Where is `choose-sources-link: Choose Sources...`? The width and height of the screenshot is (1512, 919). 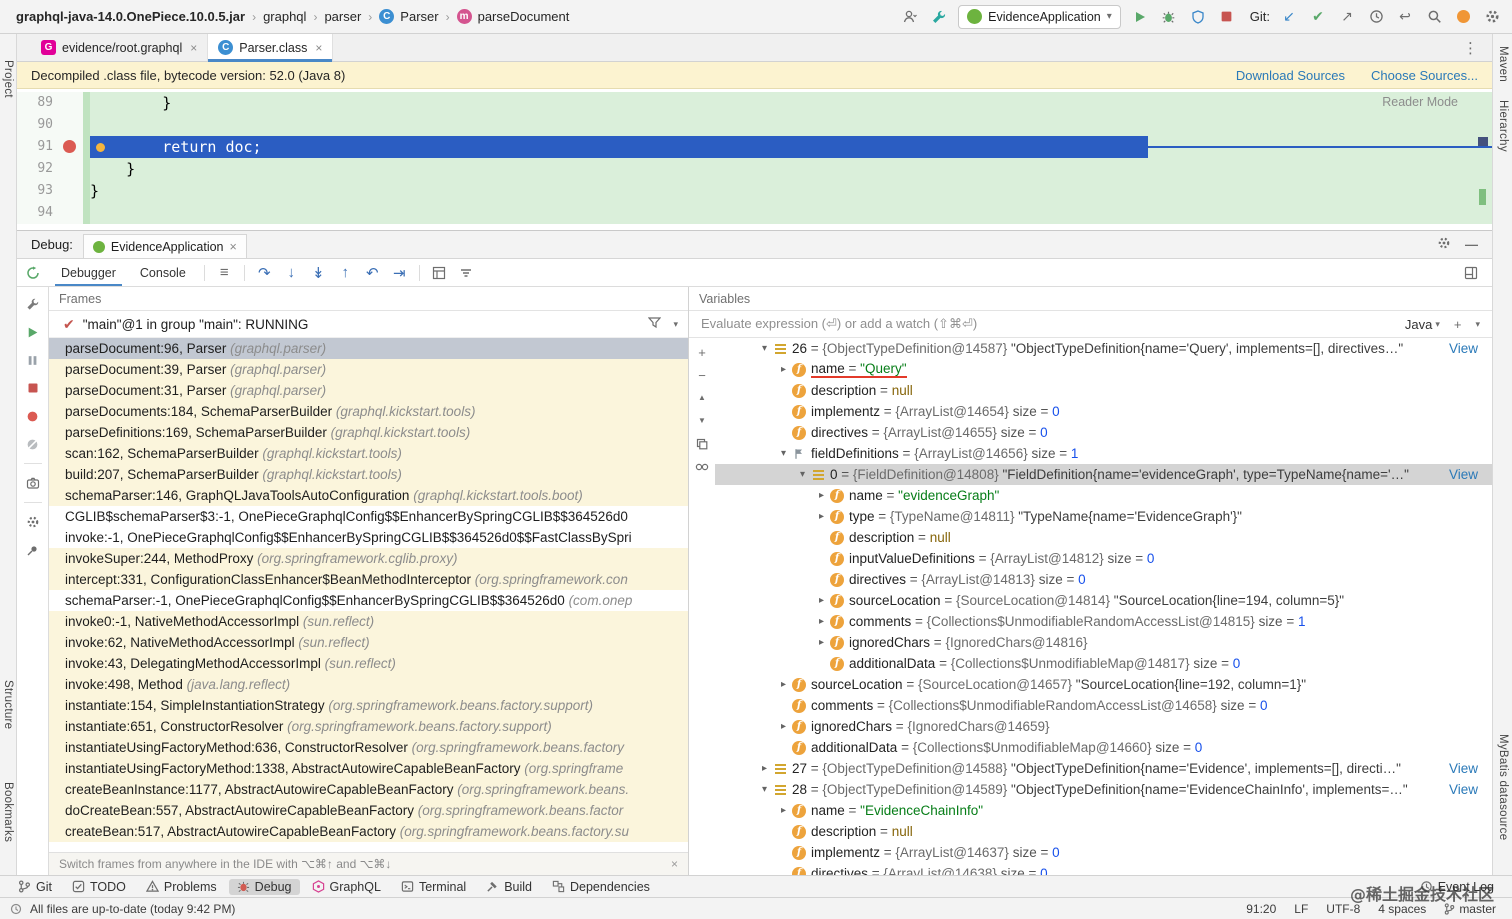
choose-sources-link: Choose Sources... is located at coordinates (1424, 75).